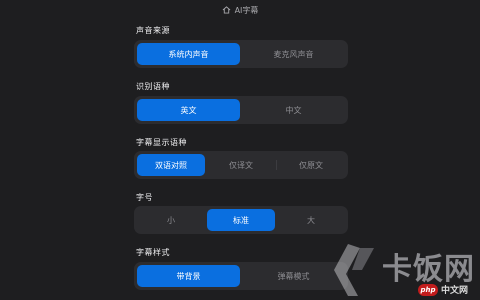 This screenshot has height=300, width=480. I want to click on font-size-segmented-control: 小 标准 大, so click(241, 220).